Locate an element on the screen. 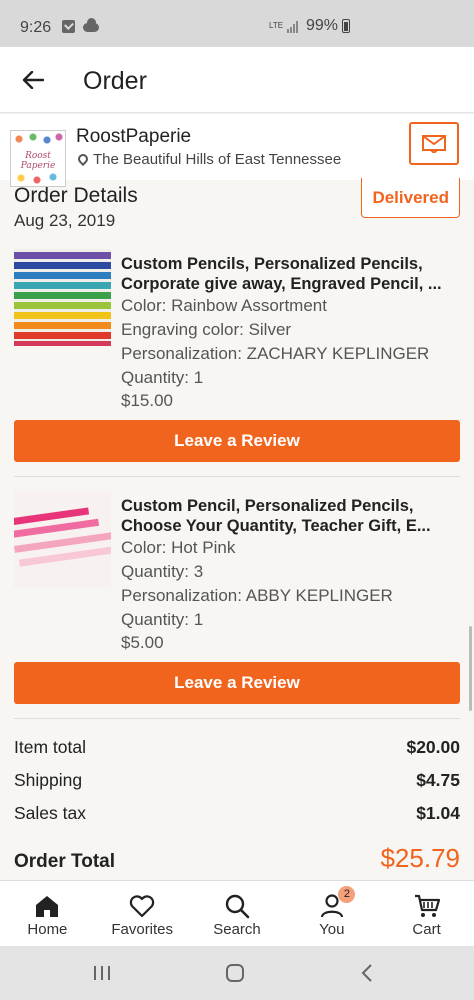 This screenshot has width=474, height=1000. signal-icon is located at coordinates (292, 26).